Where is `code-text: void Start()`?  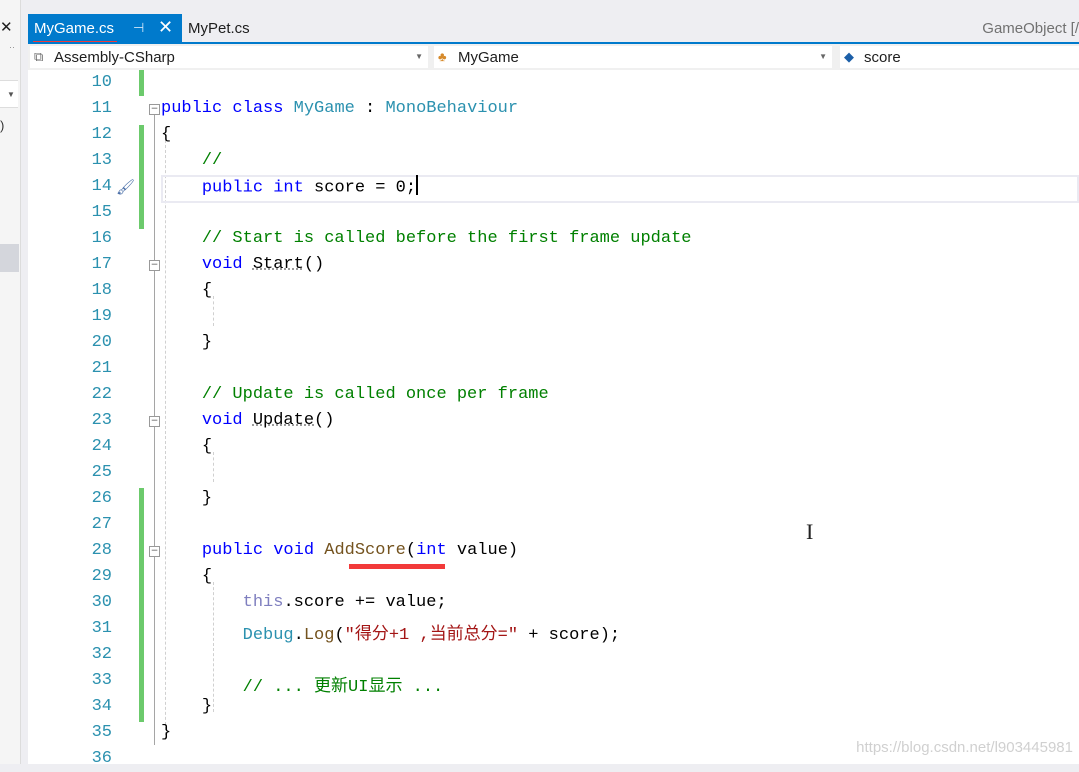
code-text: void Start() is located at coordinates (242, 264).